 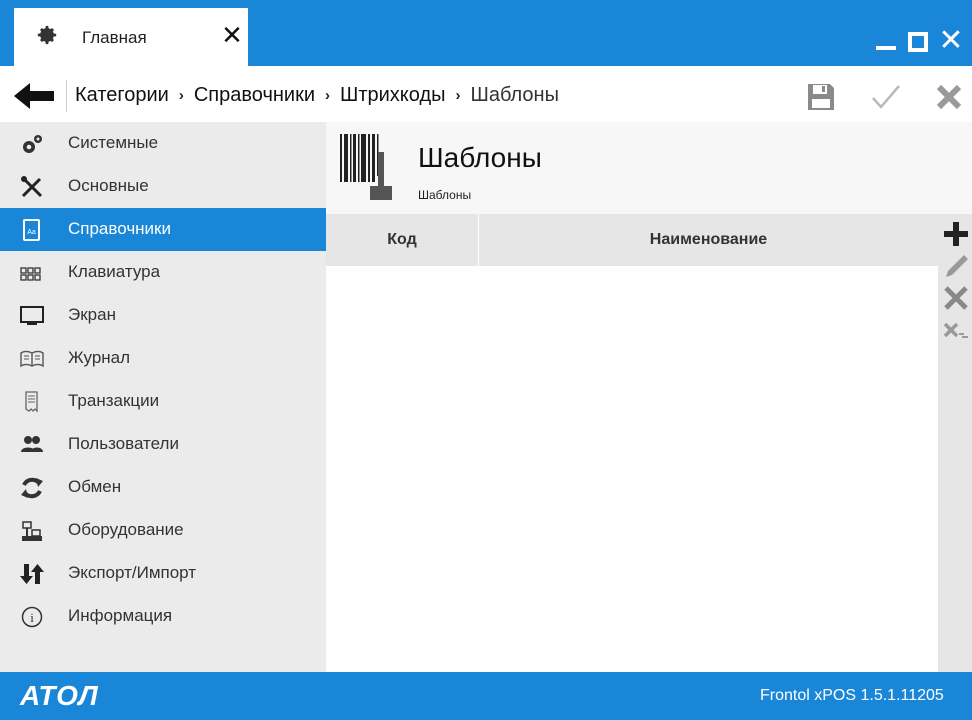 What do you see at coordinates (402, 240) in the screenshot?
I see `column-header-code: Код` at bounding box center [402, 240].